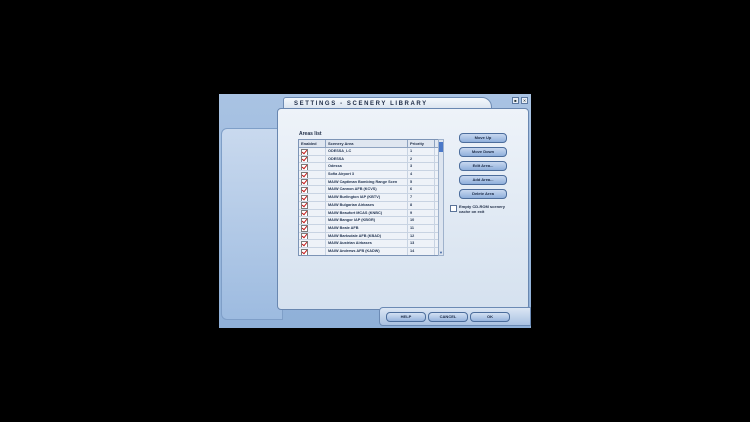  I want to click on scenery-area-cell: MAIW Andrews AFB (KADW), so click(367, 251).